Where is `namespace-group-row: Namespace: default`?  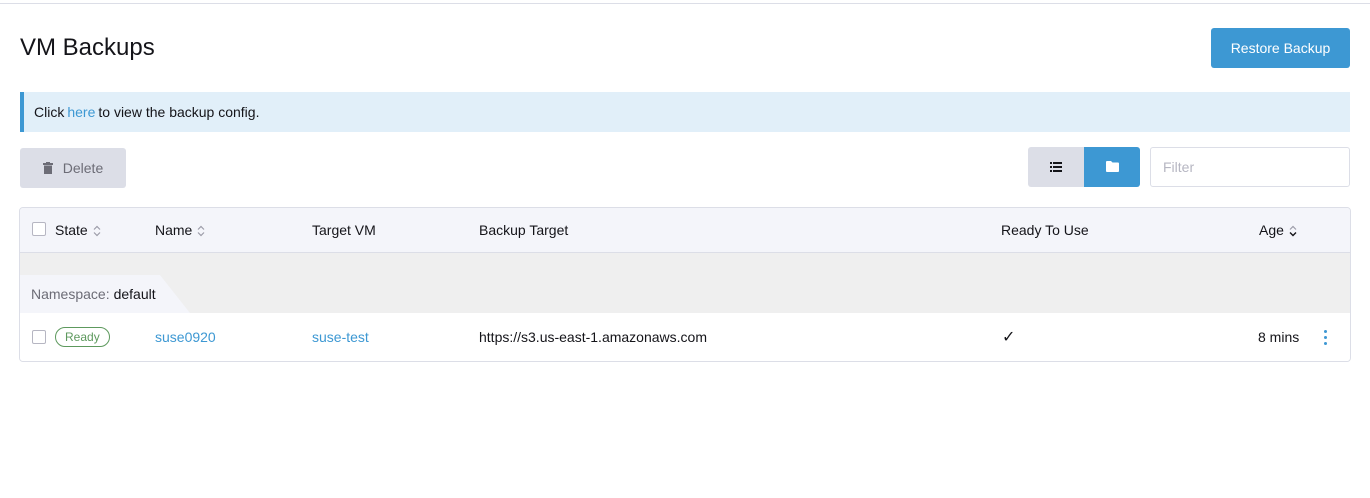
namespace-group-row: Namespace: default is located at coordinates (685, 283).